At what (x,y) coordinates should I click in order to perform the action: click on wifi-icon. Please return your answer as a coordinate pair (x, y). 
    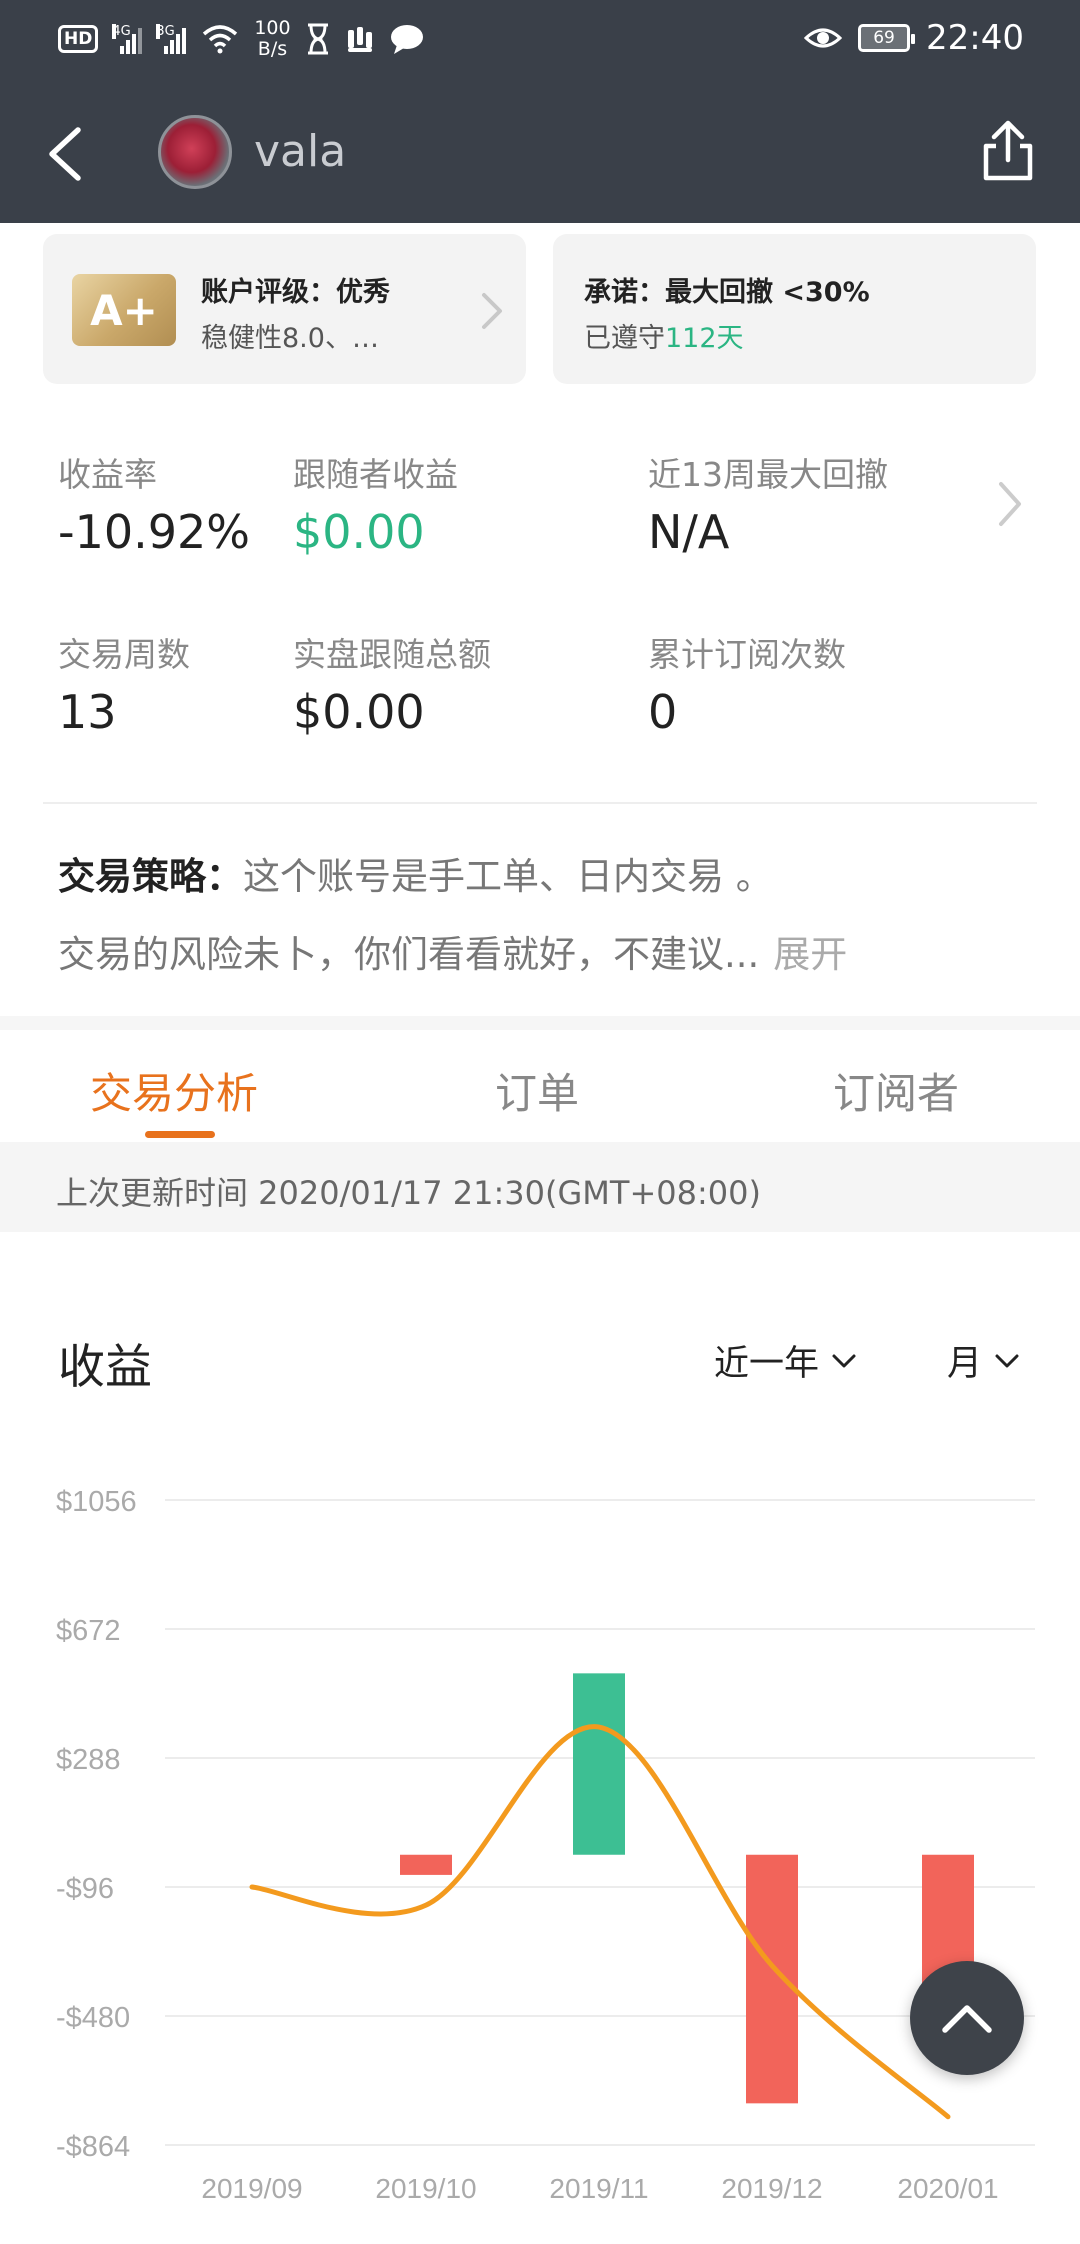
    Looking at the image, I should click on (220, 39).